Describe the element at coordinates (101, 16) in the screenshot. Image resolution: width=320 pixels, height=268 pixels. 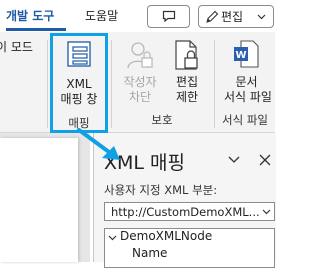
I see `tab-help: 도움말` at that location.